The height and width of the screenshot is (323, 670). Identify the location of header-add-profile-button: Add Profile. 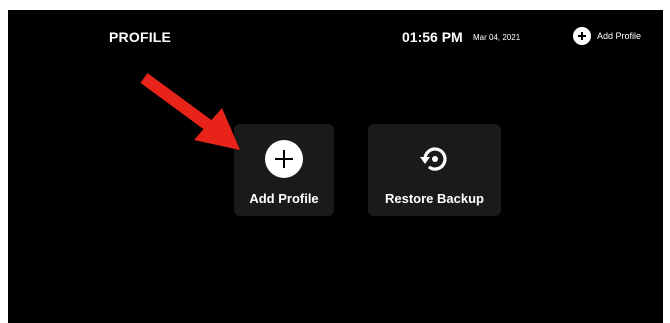
(607, 36).